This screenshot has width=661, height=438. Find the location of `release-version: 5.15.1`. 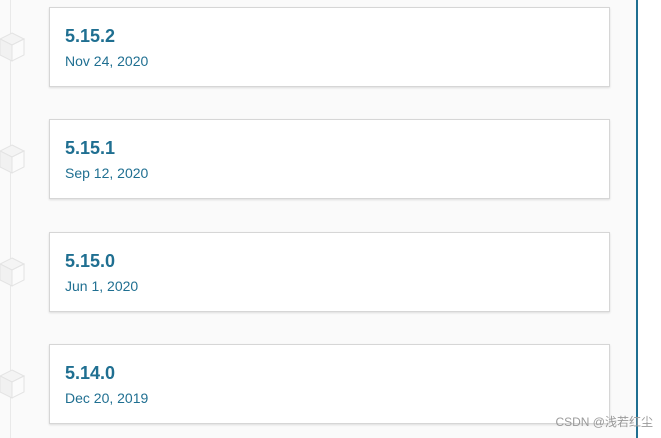

release-version: 5.15.1 is located at coordinates (90, 148).